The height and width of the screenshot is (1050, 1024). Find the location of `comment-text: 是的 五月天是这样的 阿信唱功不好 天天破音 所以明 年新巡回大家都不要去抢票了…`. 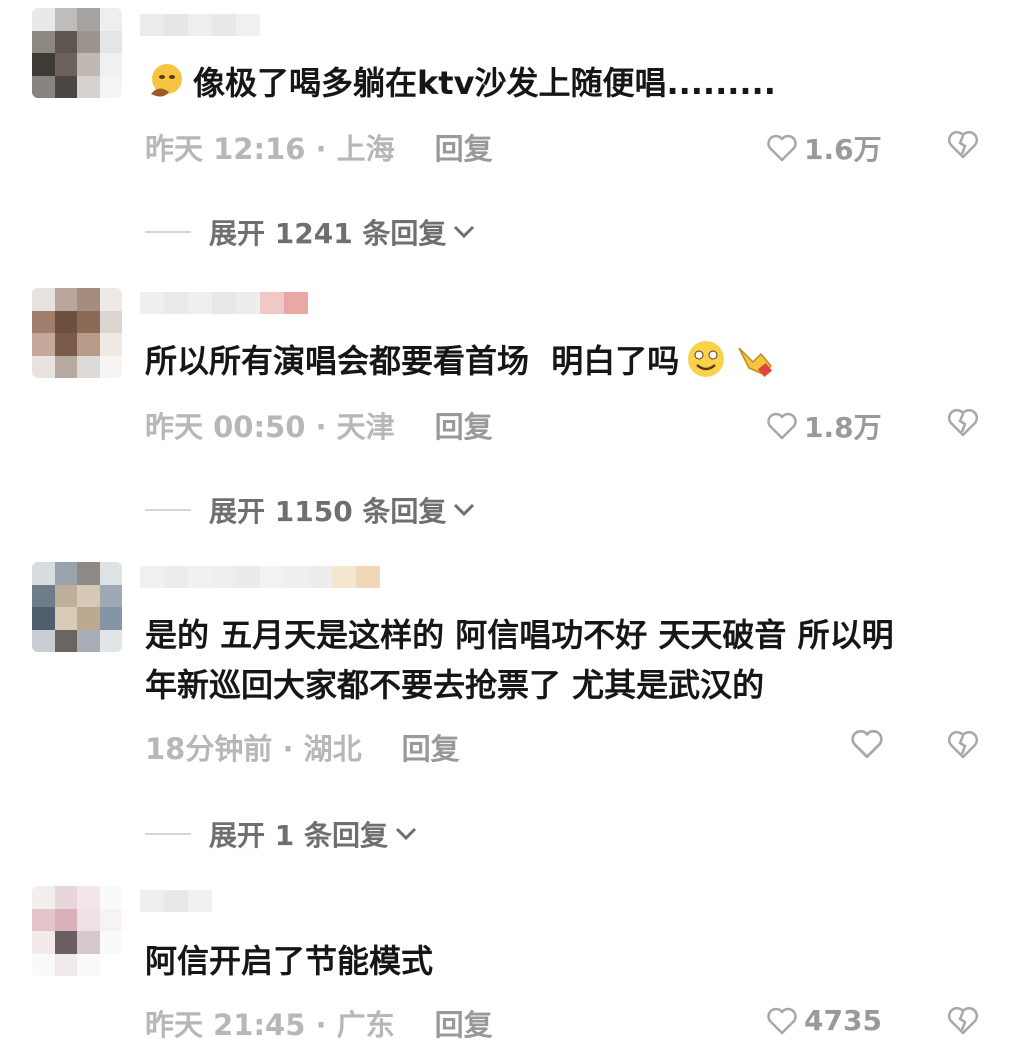

comment-text: 是的 五月天是这样的 阿信唱功不好 天天破音 所以明 年新巡回大家都不要去抢票了… is located at coordinates (519, 660).